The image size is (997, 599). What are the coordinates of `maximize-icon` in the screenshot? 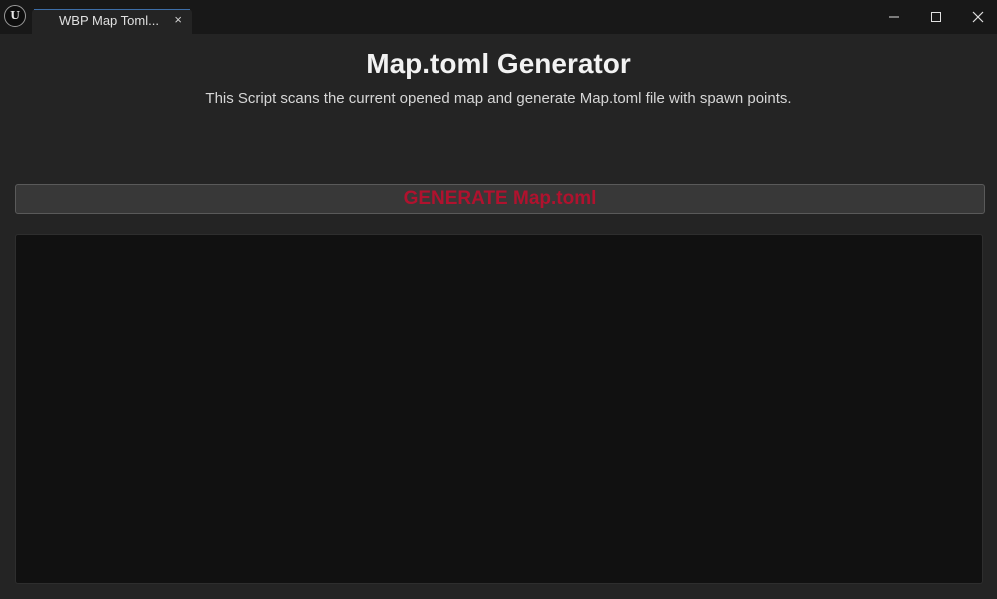 It's located at (936, 17).